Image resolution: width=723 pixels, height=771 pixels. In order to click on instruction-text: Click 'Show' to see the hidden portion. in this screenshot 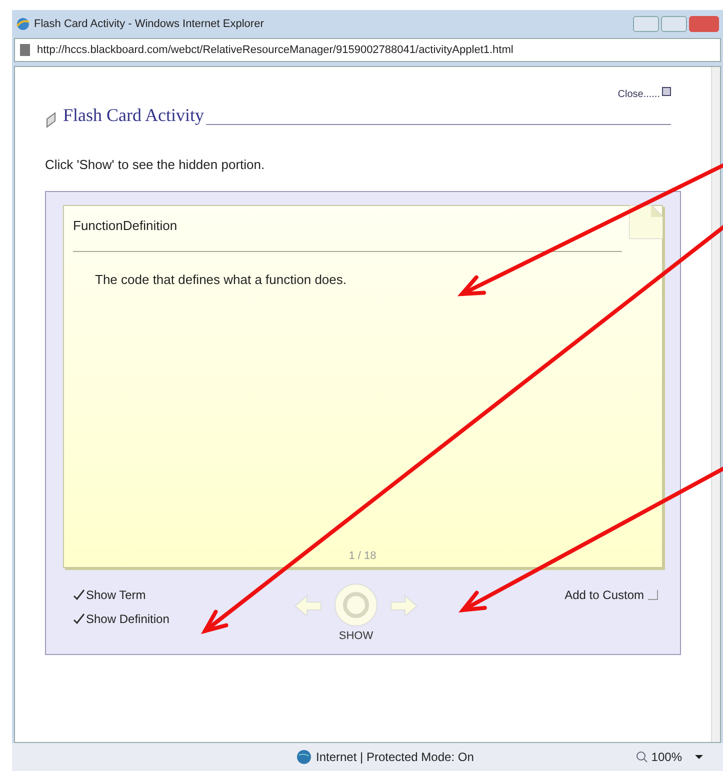, I will do `click(155, 165)`.